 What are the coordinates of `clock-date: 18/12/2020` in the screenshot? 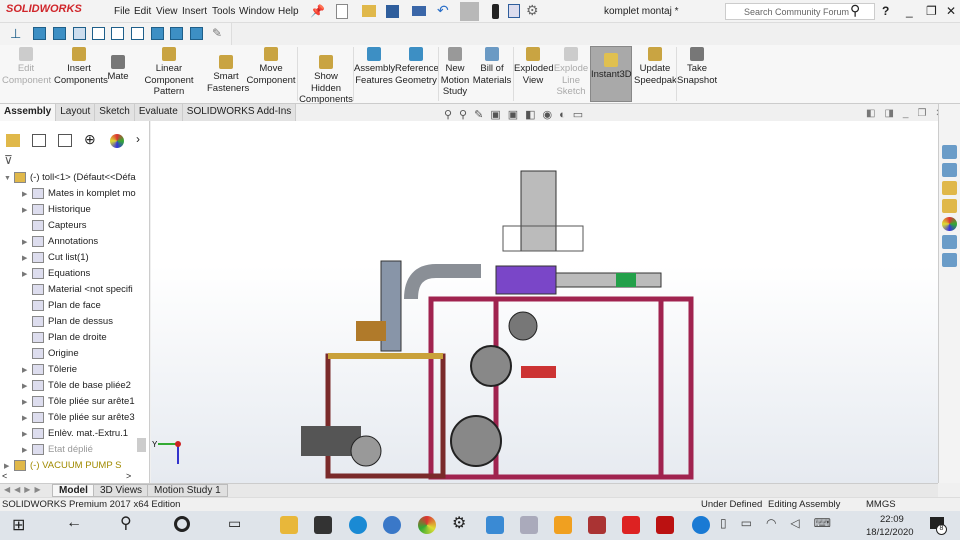 It's located at (890, 532).